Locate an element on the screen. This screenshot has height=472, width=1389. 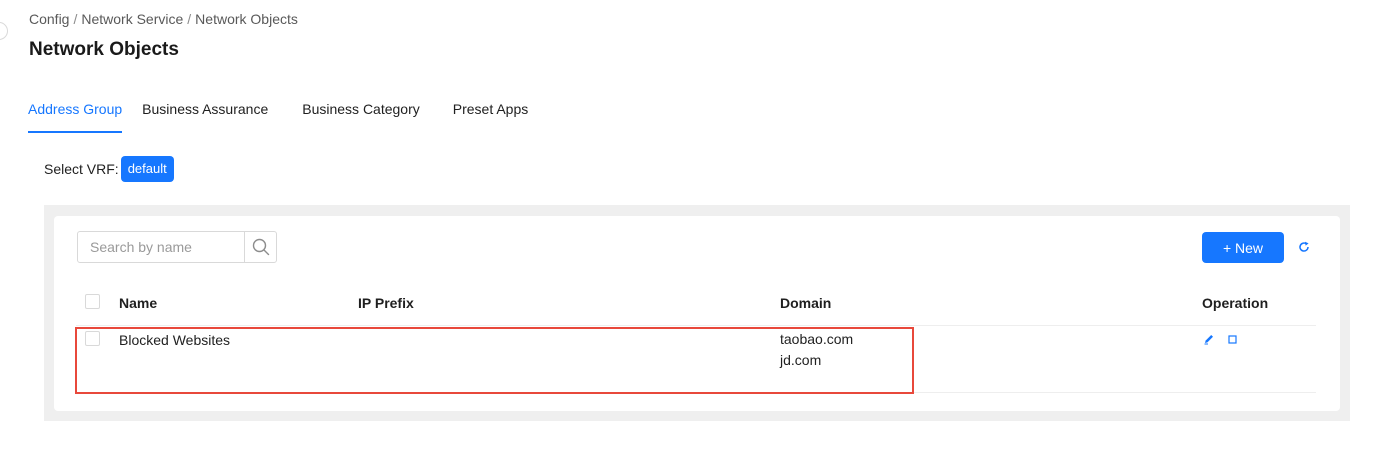
tab-business-category: Business Category is located at coordinates (361, 116).